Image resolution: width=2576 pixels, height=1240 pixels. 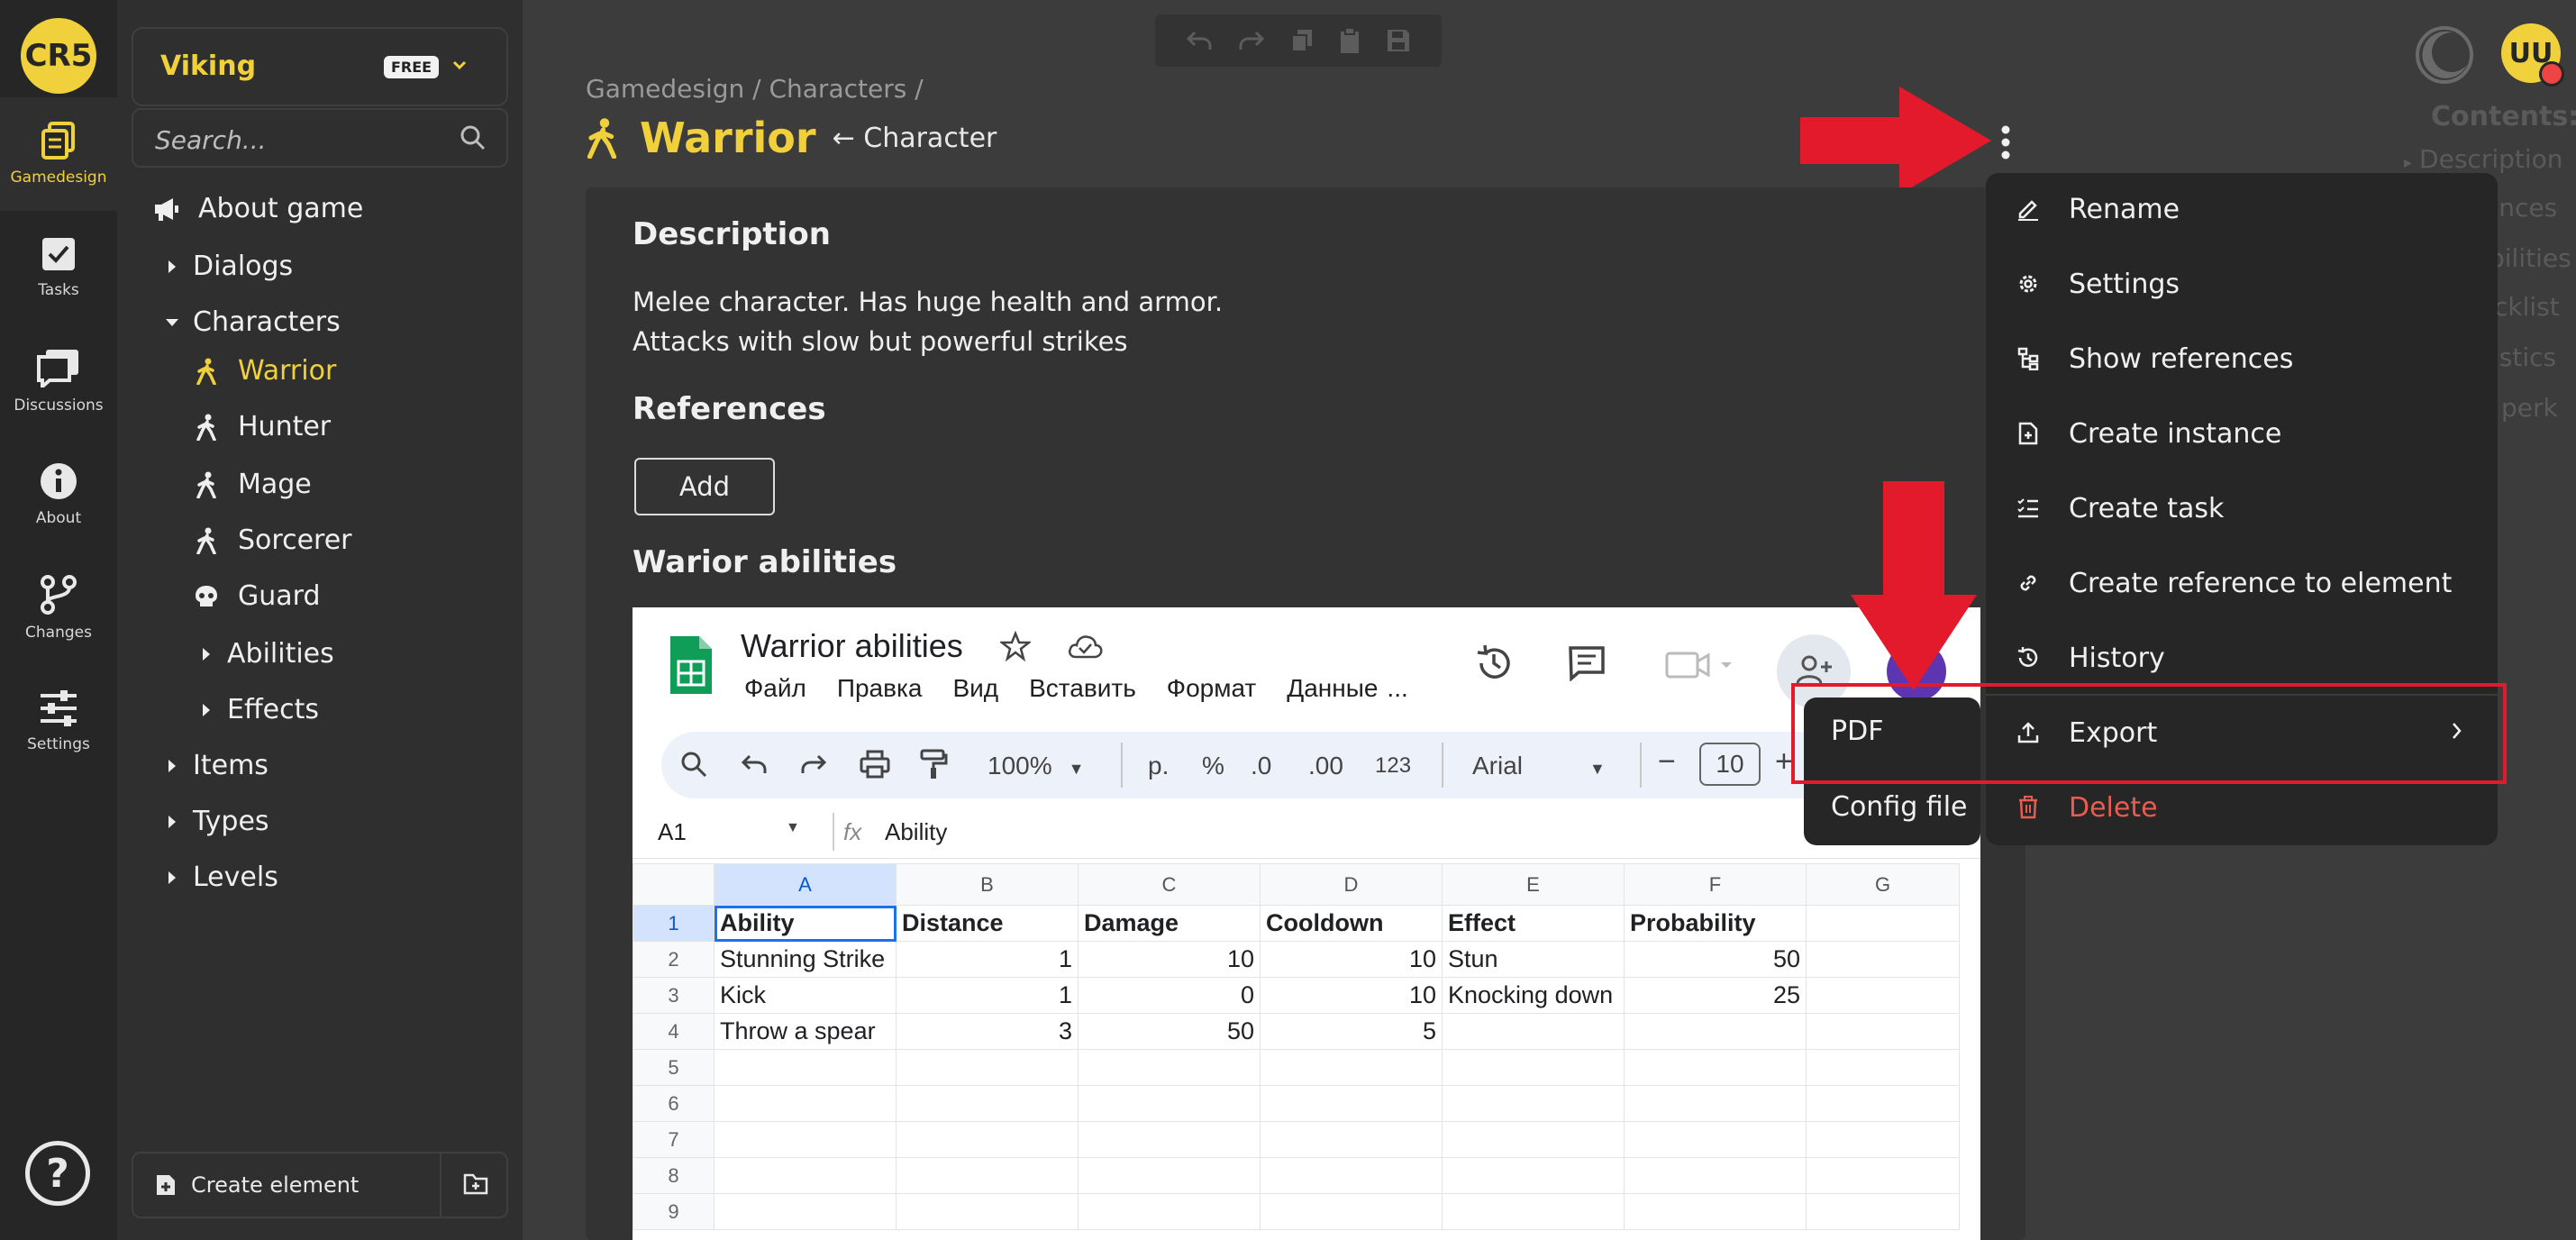 What do you see at coordinates (1261, 766) in the screenshot?
I see `decrease-decimal-button: .0` at bounding box center [1261, 766].